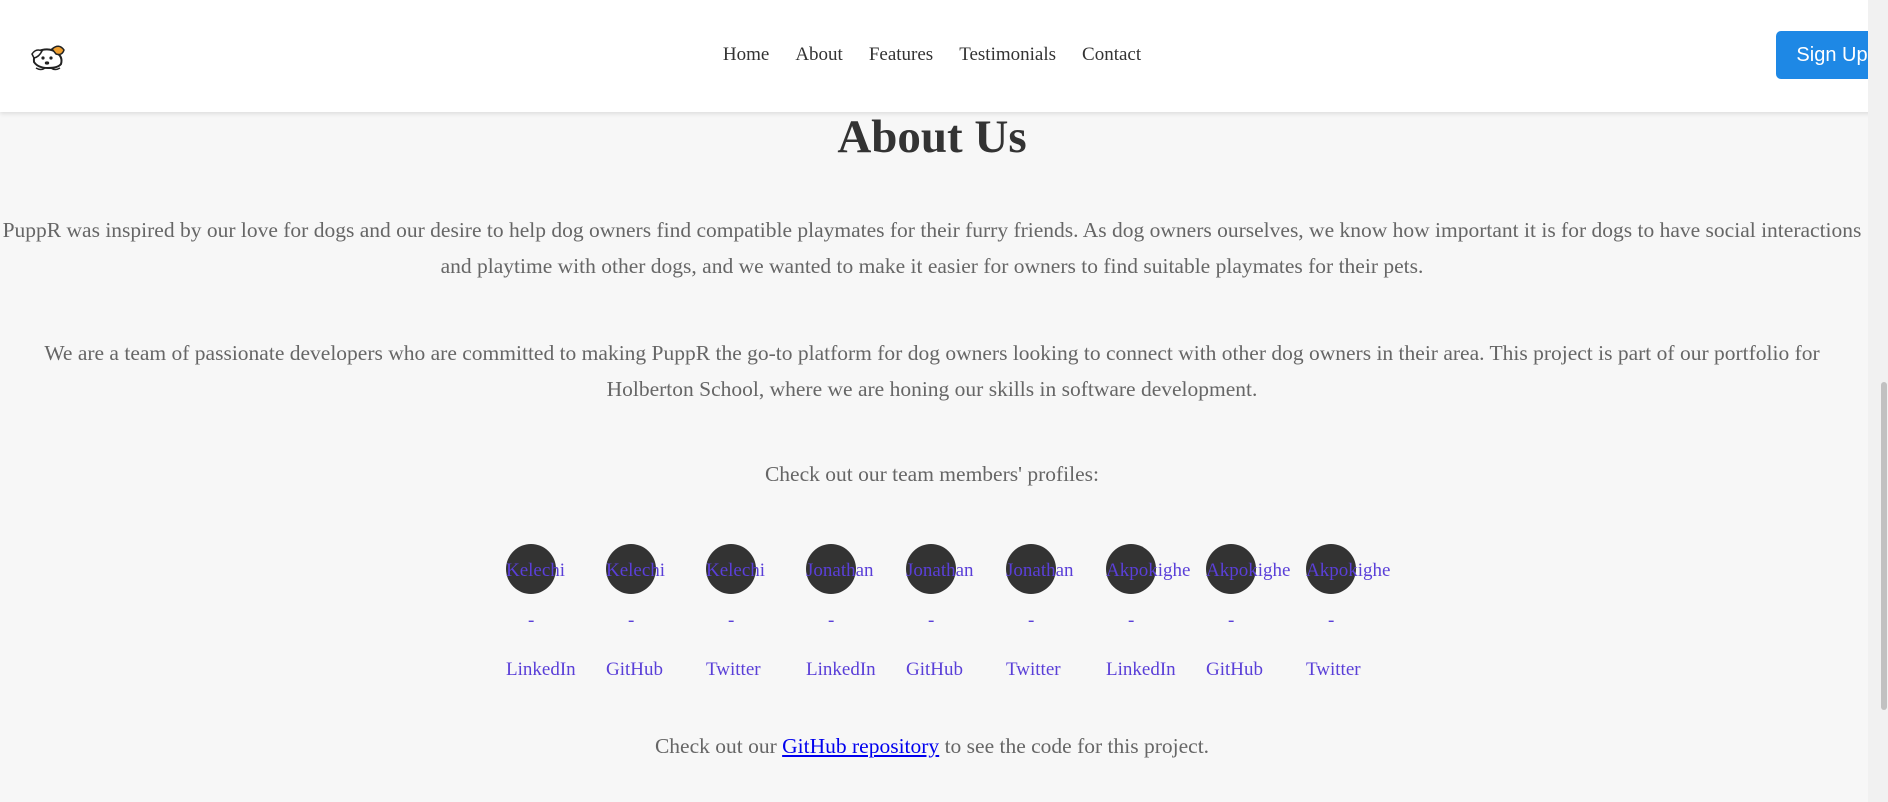 This screenshot has height=802, width=1888. What do you see at coordinates (1056, 615) in the screenshot?
I see `team-member-card: Jonathan - Twitter` at bounding box center [1056, 615].